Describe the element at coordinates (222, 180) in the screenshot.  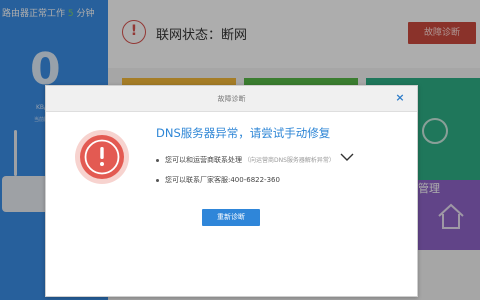
I see `suggestion-text: 您可以联系厂家客服:400-6822-360` at that location.